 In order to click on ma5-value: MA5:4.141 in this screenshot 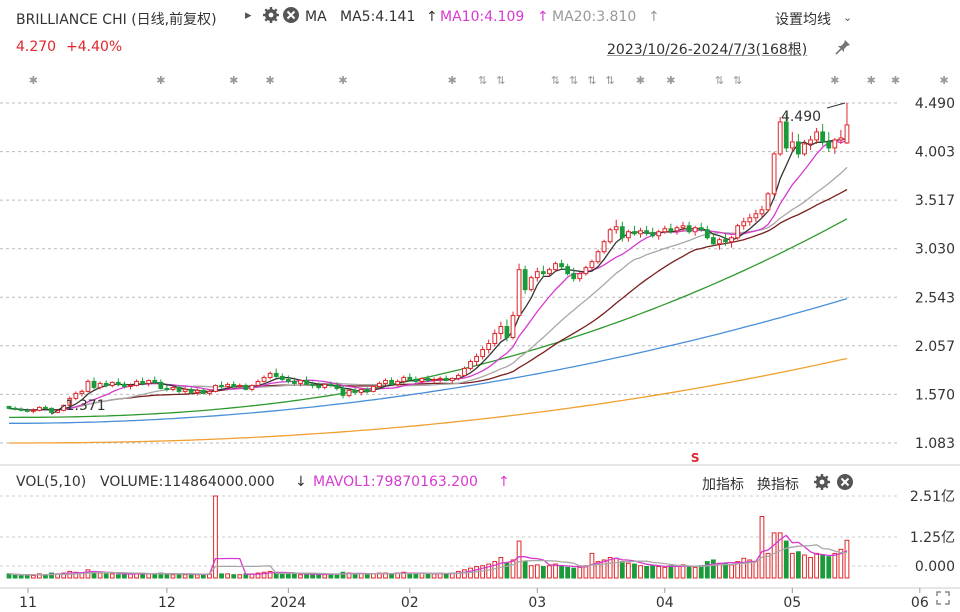, I will do `click(378, 17)`.